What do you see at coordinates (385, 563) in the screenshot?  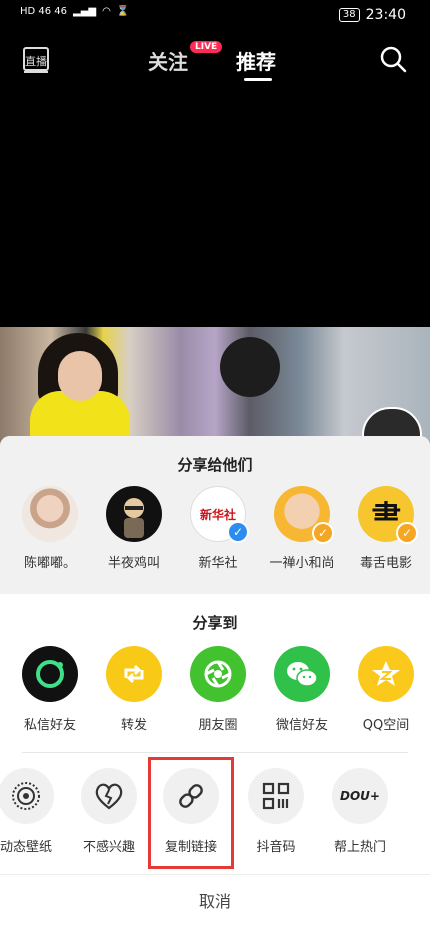 I see `contact-name: 毒舌电影` at bounding box center [385, 563].